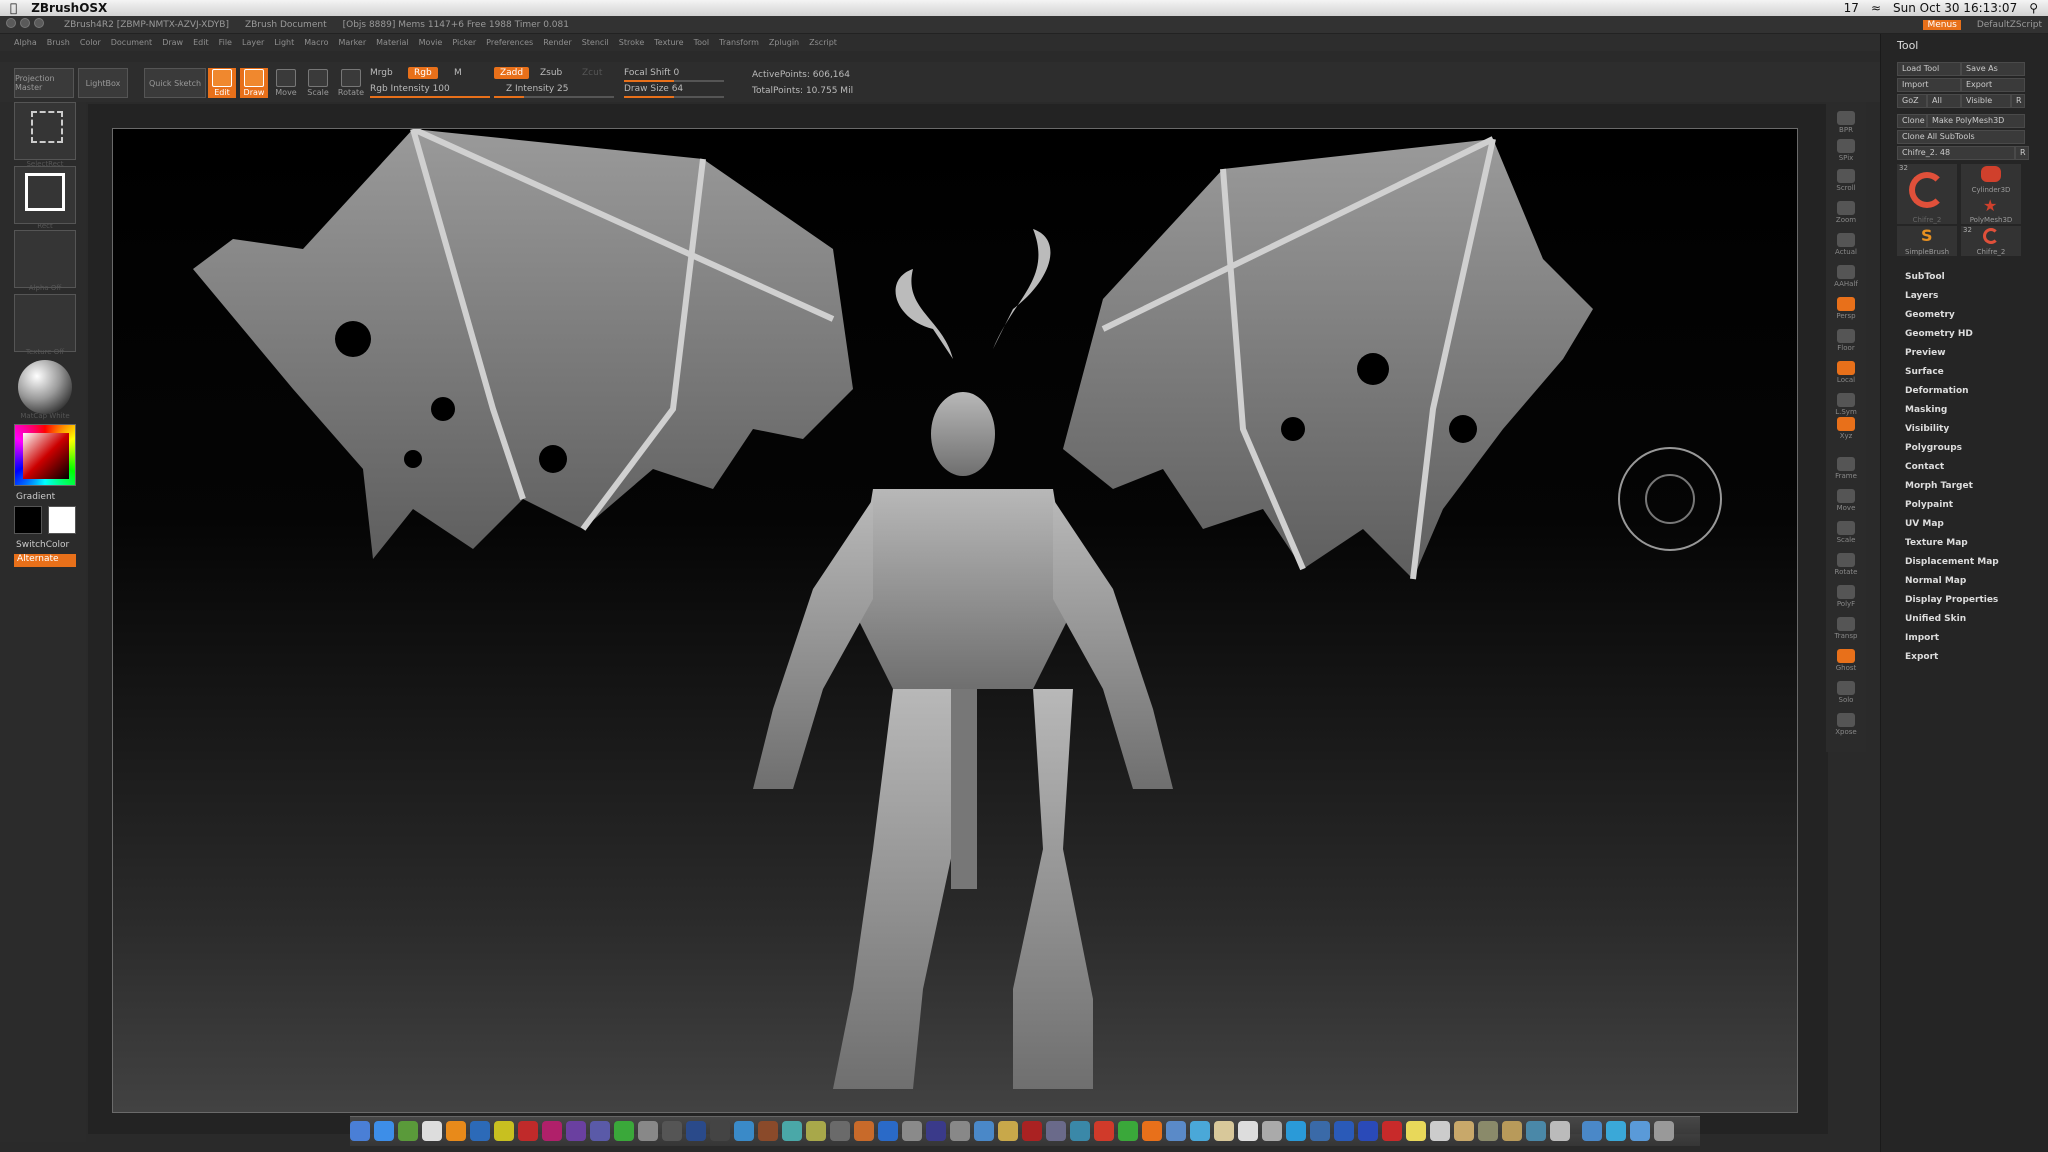 The width and height of the screenshot is (2048, 1152). I want to click on color-square, so click(46, 456).